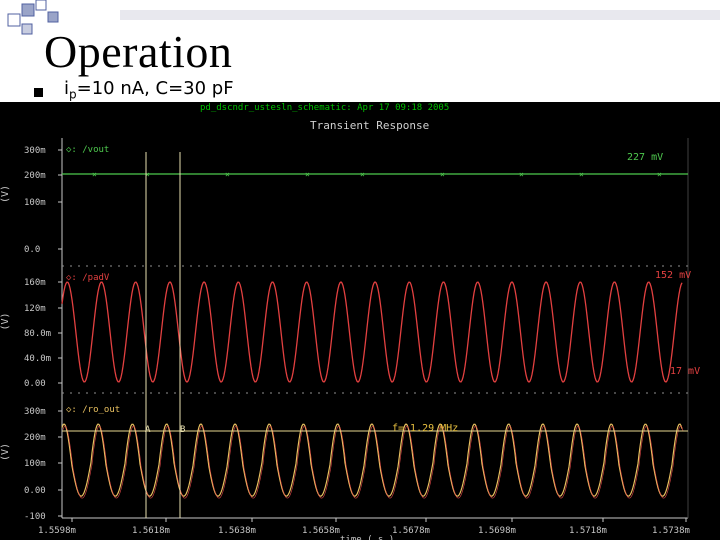 The image size is (720, 540). What do you see at coordinates (35, 283) in the screenshot?
I see `y-tick-label: 160m` at bounding box center [35, 283].